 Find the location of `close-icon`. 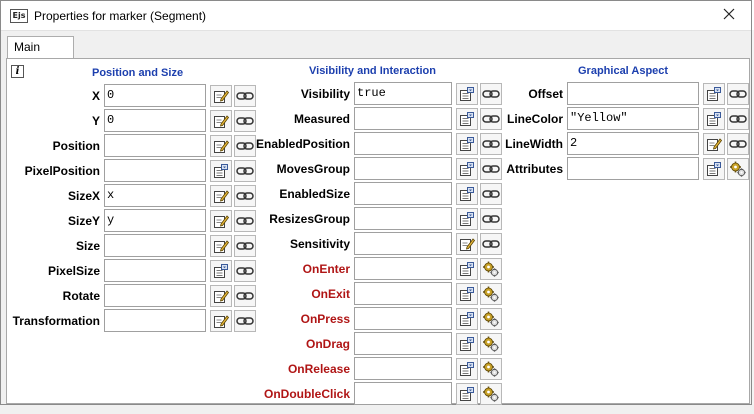

close-icon is located at coordinates (729, 14).